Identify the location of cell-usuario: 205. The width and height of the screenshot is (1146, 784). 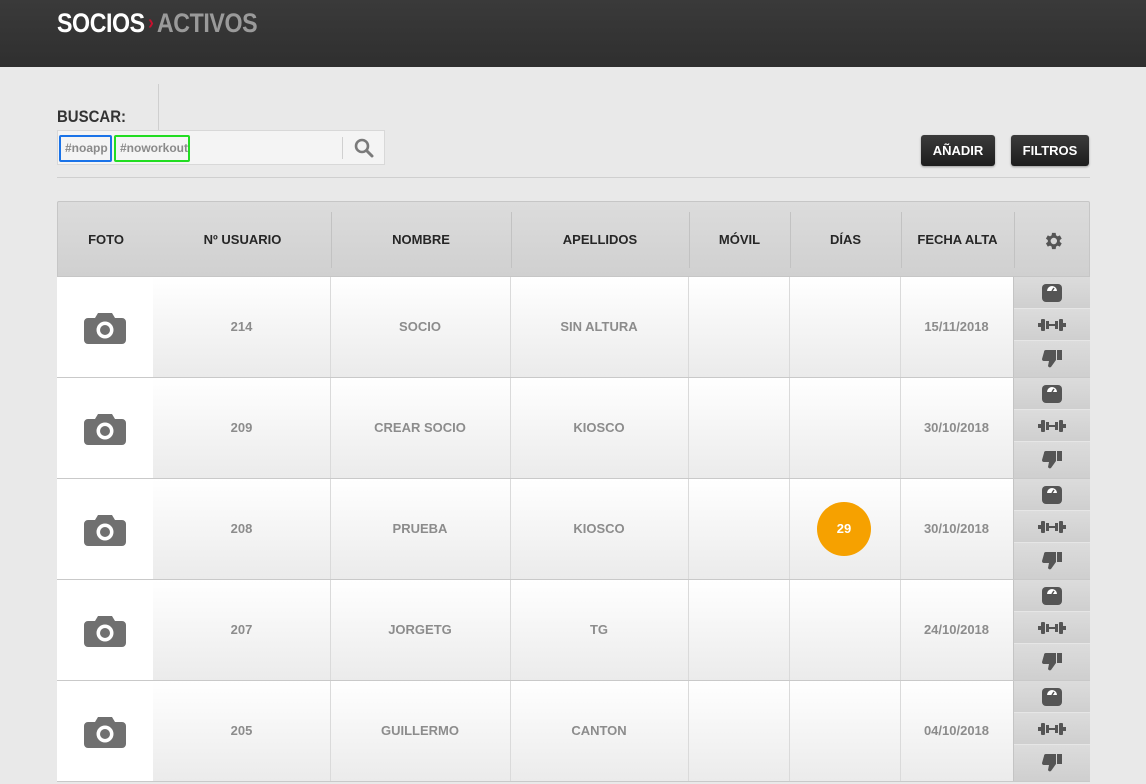
(241, 730).